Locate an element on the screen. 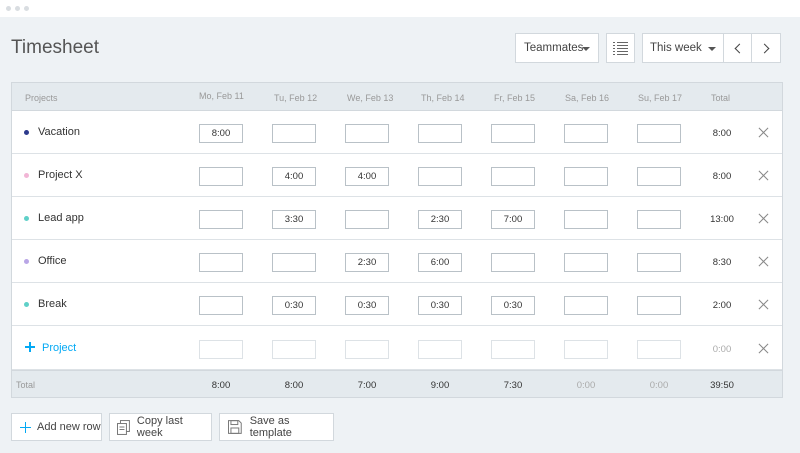  add-new-row-button: Add new row is located at coordinates (56, 427).